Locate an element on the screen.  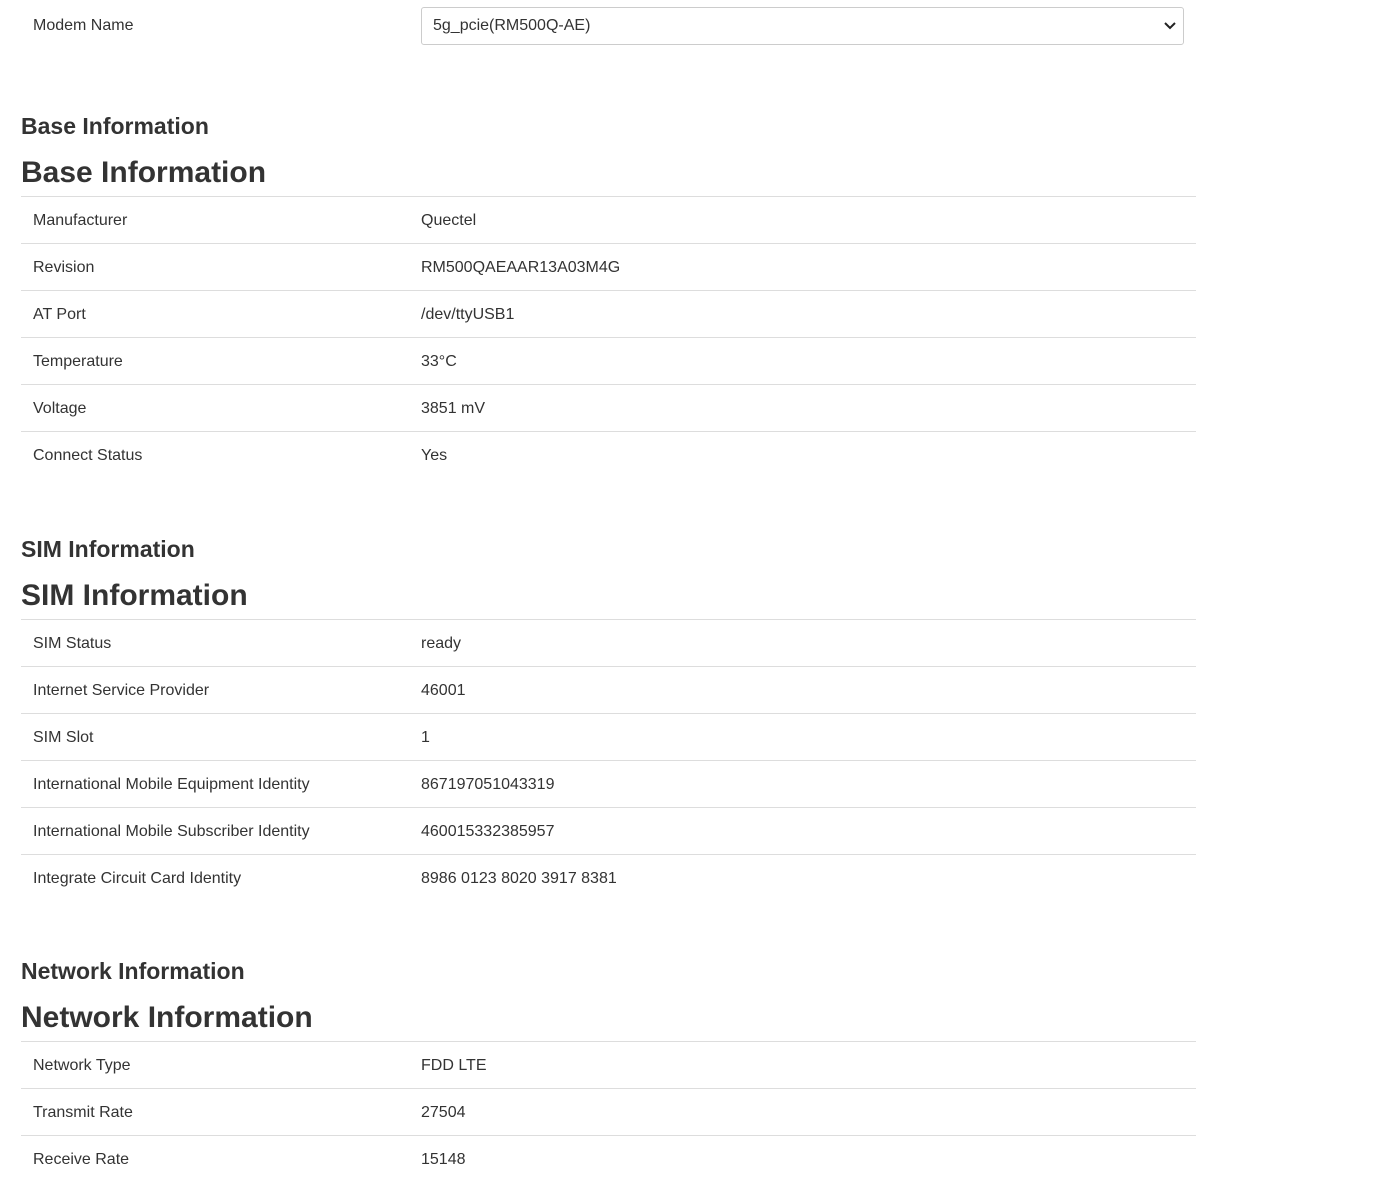
row-label: Revision is located at coordinates (64, 267).